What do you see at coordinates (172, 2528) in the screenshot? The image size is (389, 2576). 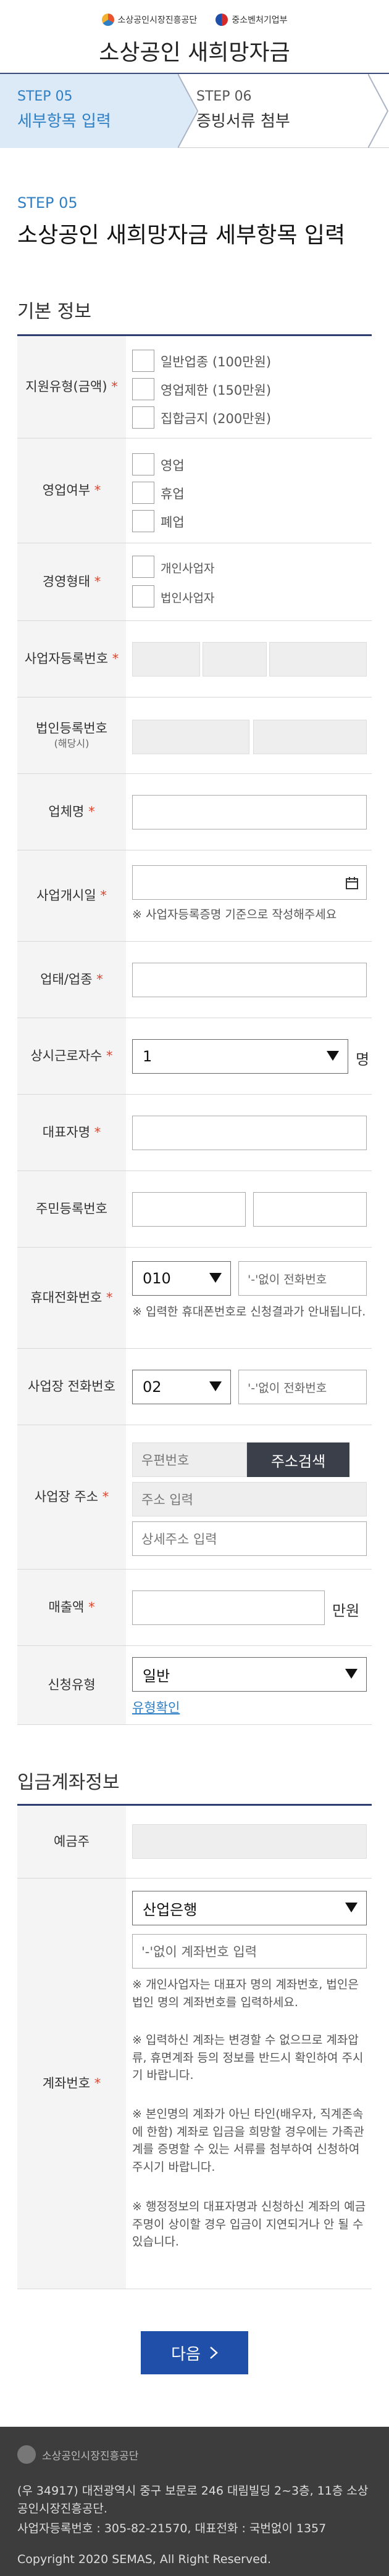 I see `footer-biz-info: 사업자등록번호 : 305-82-21570, 대표전화 : 국번없이 1357` at bounding box center [172, 2528].